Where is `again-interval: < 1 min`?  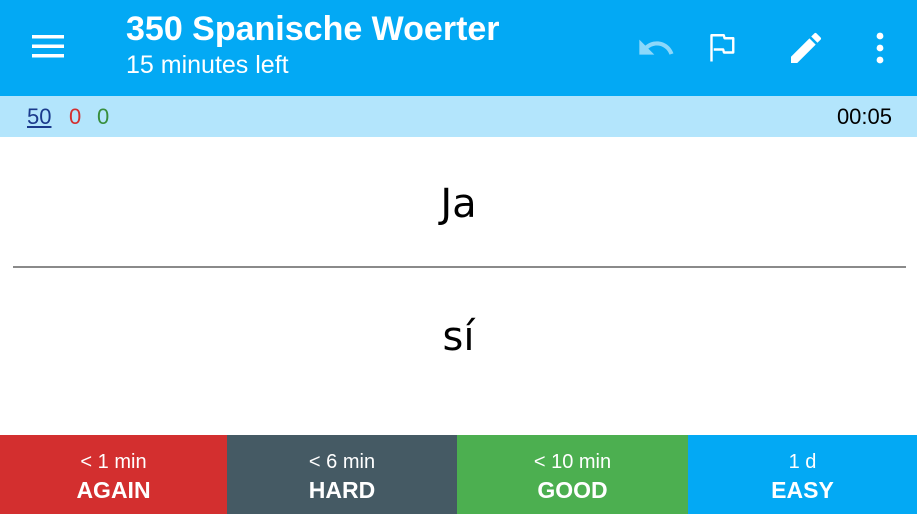 again-interval: < 1 min is located at coordinates (113, 462).